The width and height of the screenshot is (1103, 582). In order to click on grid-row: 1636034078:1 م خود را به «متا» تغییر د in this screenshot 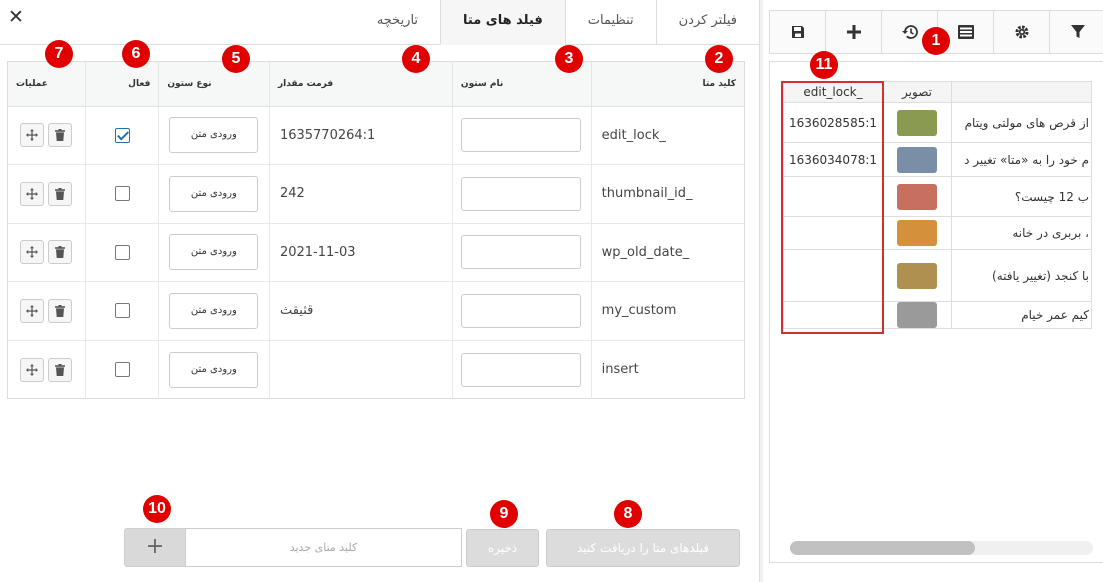, I will do `click(937, 159)`.